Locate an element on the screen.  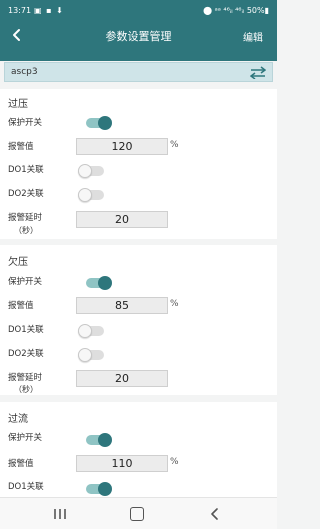
system-nav-bar is located at coordinates (138, 513).